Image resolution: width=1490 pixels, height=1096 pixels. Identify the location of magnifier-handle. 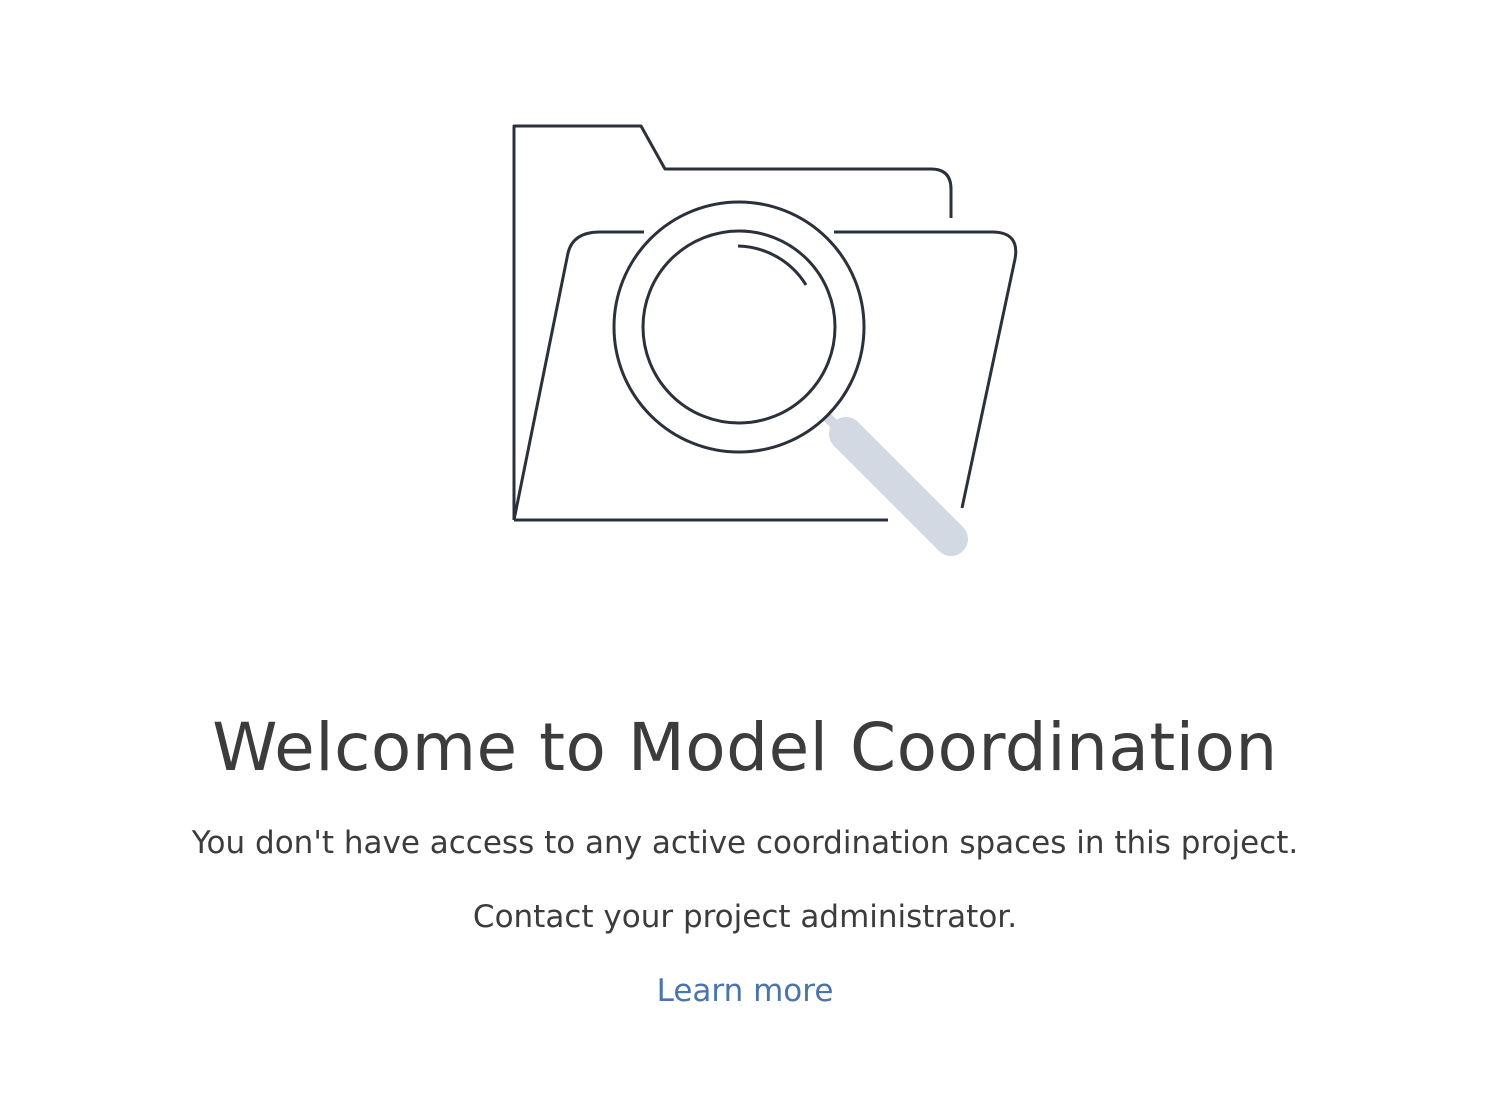
(898, 486).